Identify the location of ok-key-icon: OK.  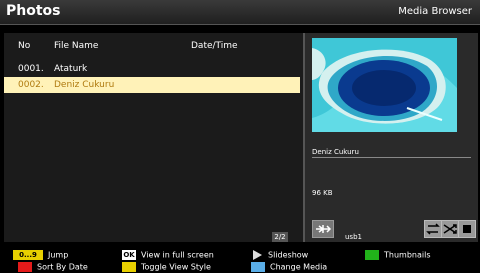
(129, 255).